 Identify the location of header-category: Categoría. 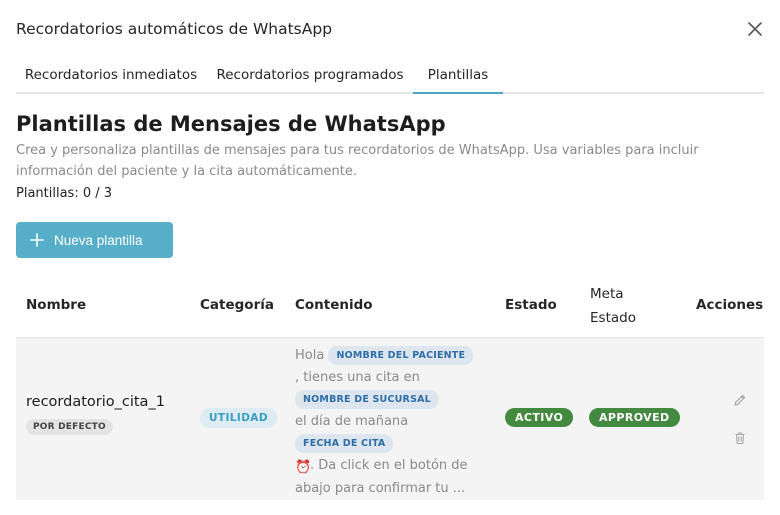
(237, 305).